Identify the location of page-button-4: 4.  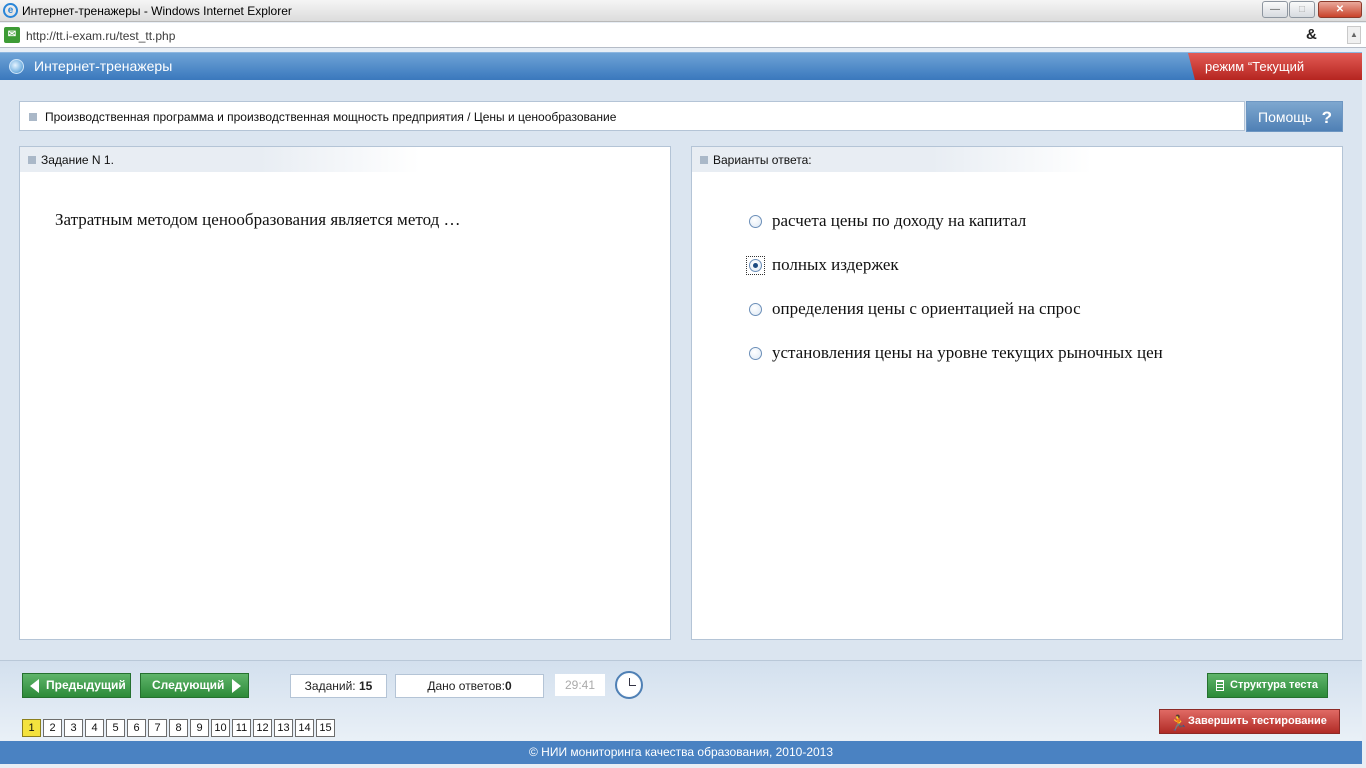
(94, 728).